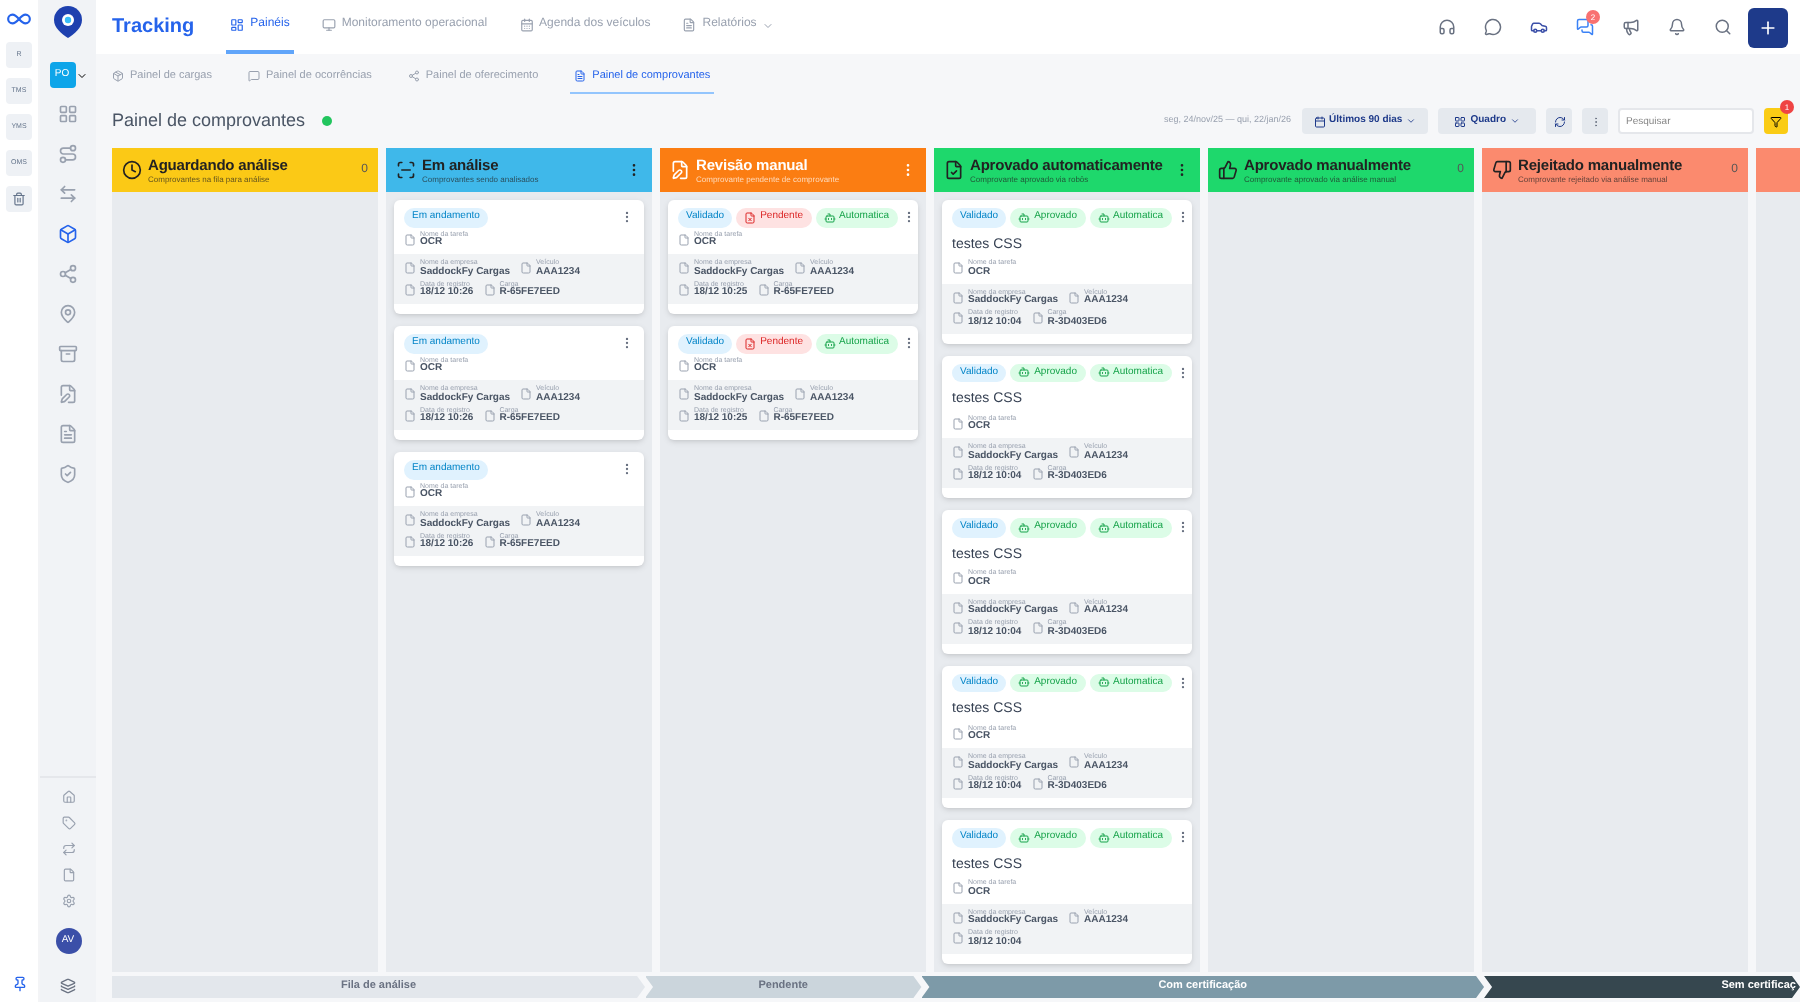  Describe the element at coordinates (68, 22) in the screenshot. I see `logo-icon` at that location.